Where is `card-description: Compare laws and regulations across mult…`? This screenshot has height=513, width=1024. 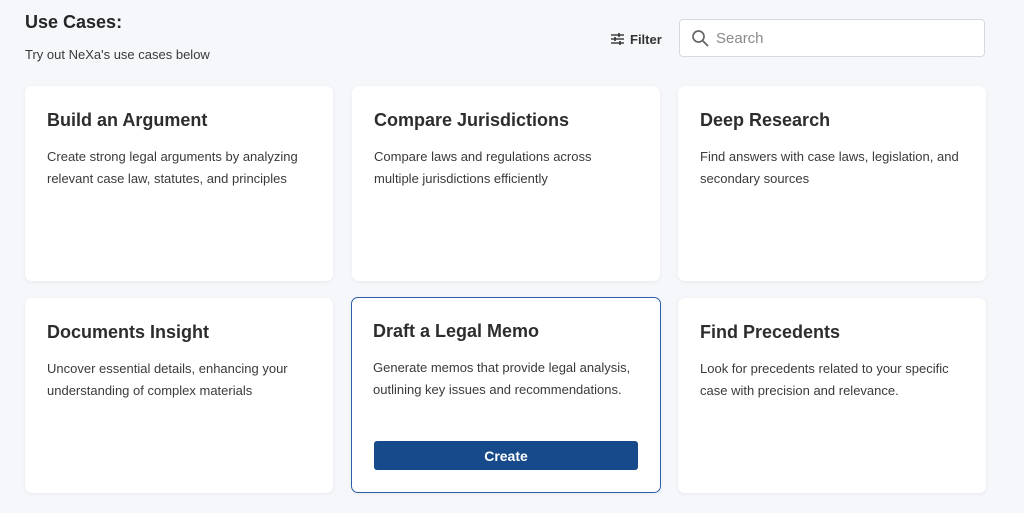
card-description: Compare laws and regulations across mult… is located at coordinates (483, 167).